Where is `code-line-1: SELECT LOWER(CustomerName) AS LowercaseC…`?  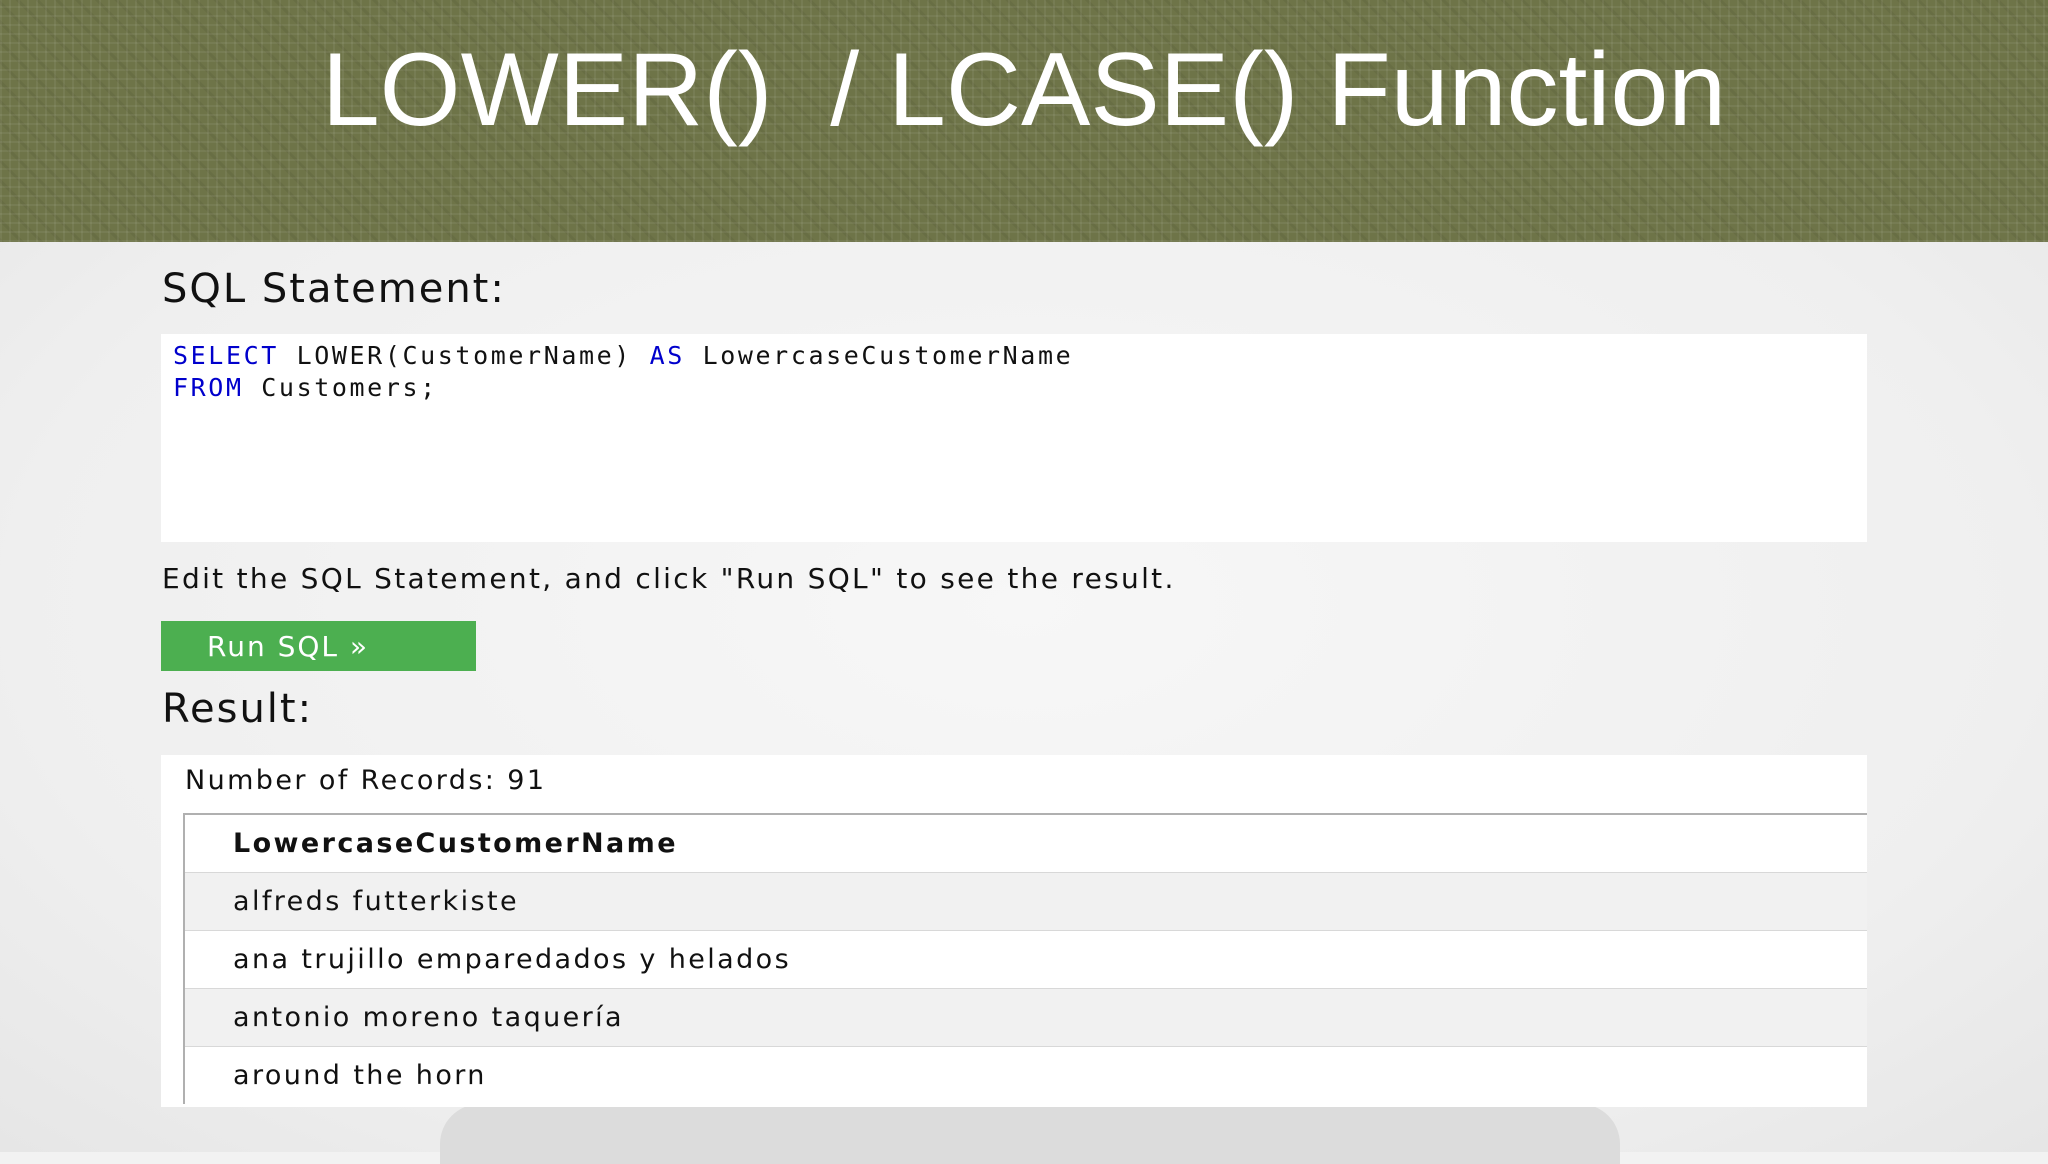 code-line-1: SELECT LOWER(CustomerName) AS LowercaseC… is located at coordinates (623, 355).